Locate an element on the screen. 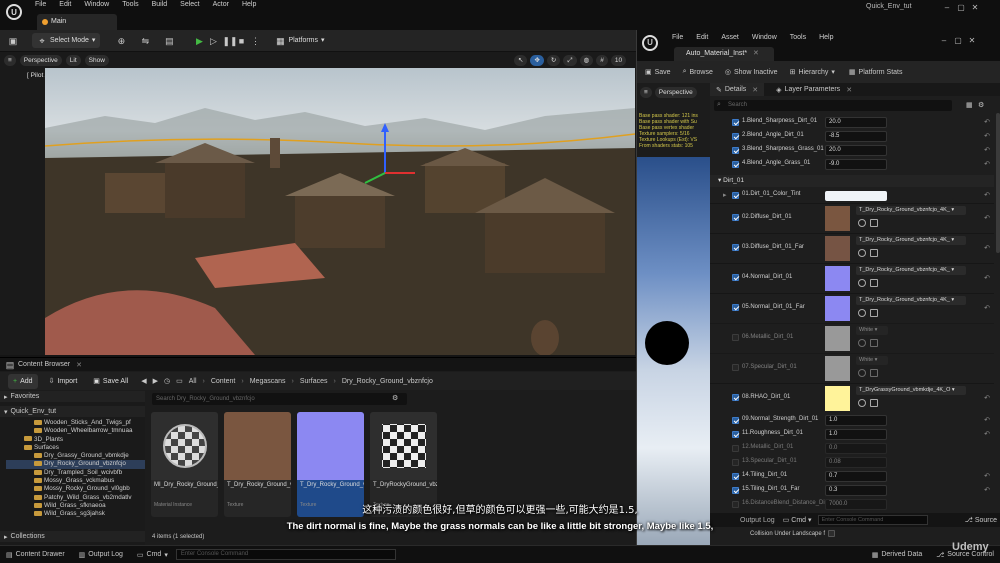 This screenshot has width=1000, height=563. import-button: ⇩ Import is located at coordinates (63, 381).